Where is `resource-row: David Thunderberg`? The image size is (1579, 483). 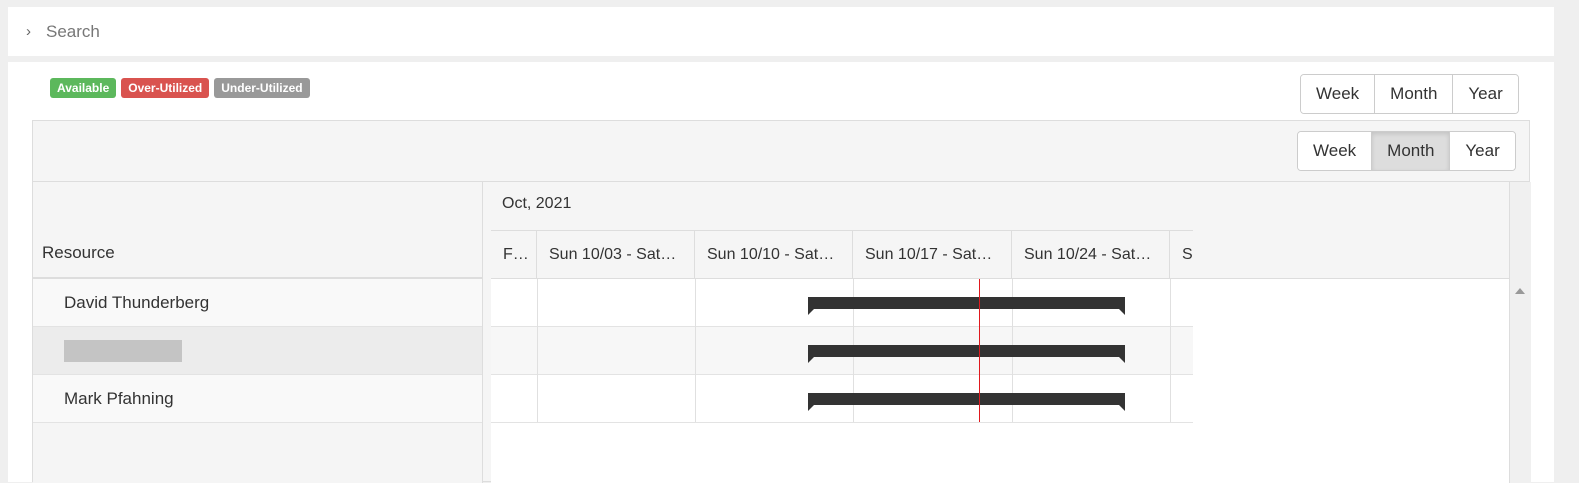
resource-row: David Thunderberg is located at coordinates (257, 303).